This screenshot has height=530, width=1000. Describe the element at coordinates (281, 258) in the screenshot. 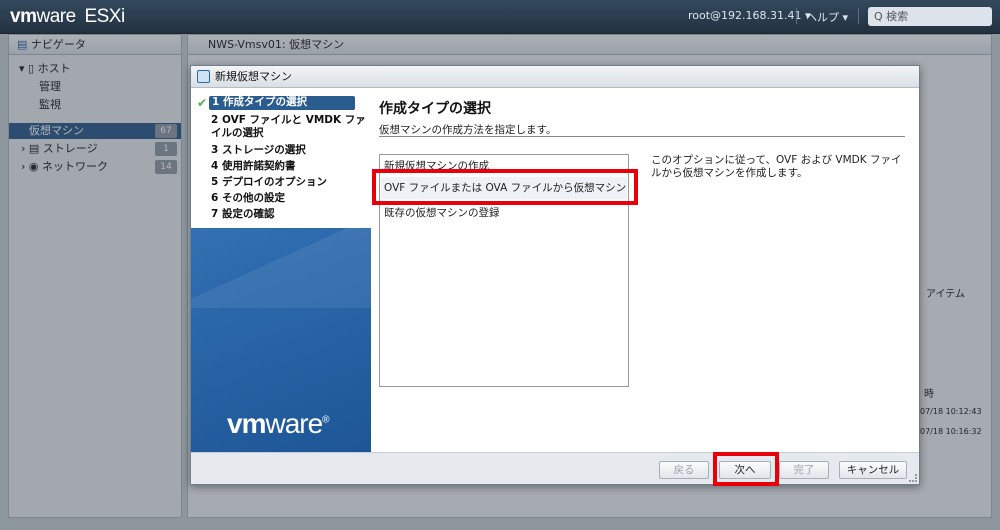

I see `decorative-facet` at that location.